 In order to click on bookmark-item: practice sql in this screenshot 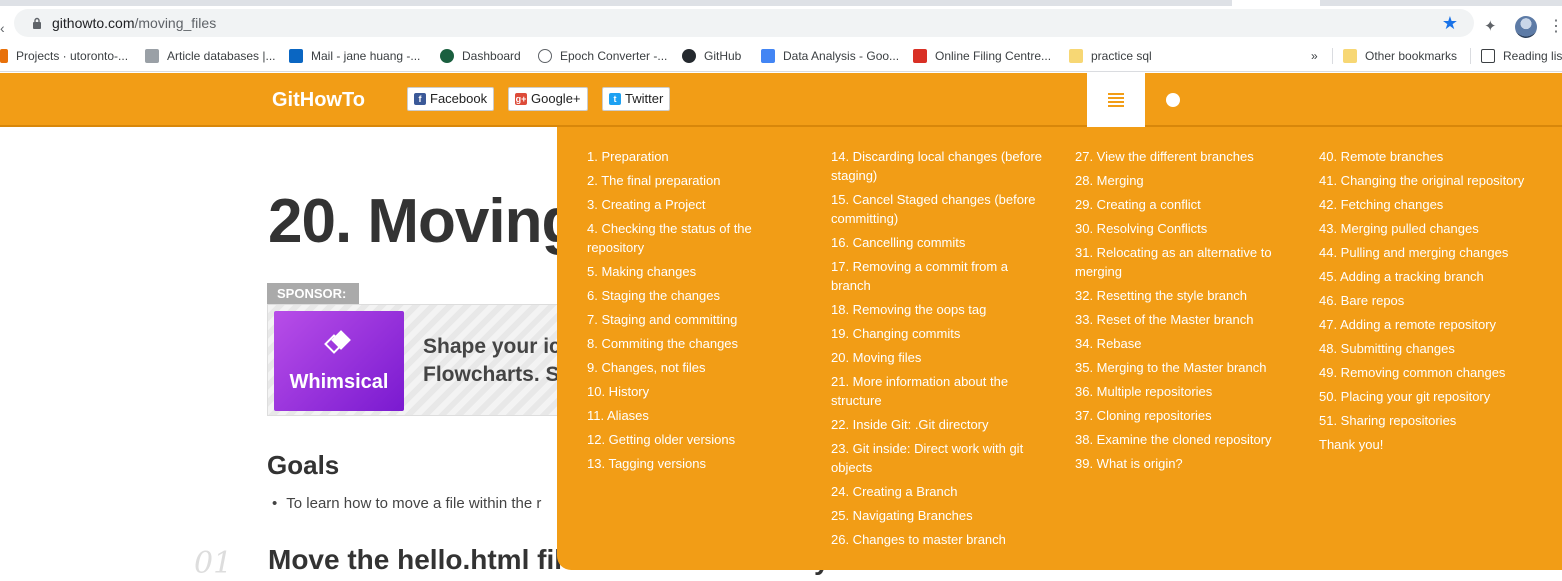, I will do `click(1110, 56)`.